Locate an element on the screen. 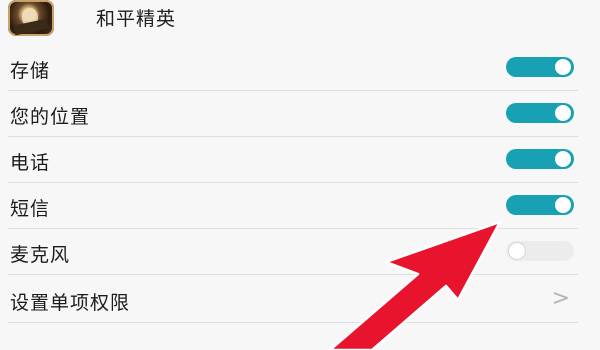 The height and width of the screenshot is (350, 600). permission-label: 麦克风 is located at coordinates (40, 255).